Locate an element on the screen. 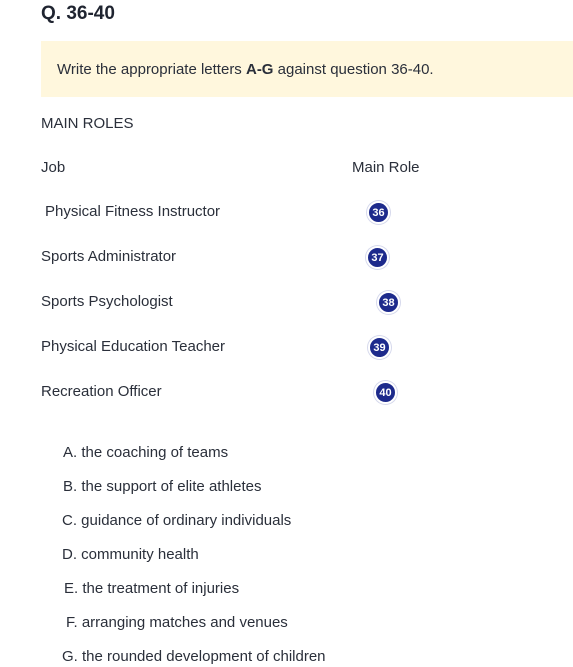 This screenshot has height=667, width=573. option-f: F. arranging matches and venues is located at coordinates (177, 622).